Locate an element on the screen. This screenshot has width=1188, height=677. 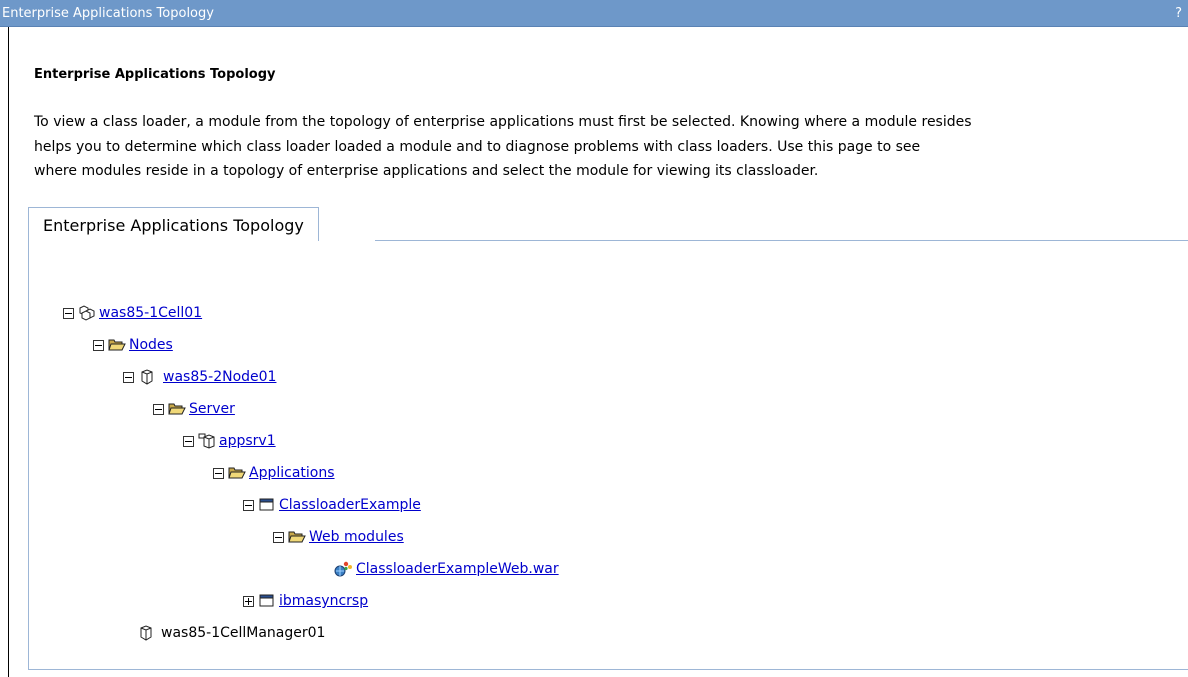
tree-link: was85-2Node01 is located at coordinates (219, 377).